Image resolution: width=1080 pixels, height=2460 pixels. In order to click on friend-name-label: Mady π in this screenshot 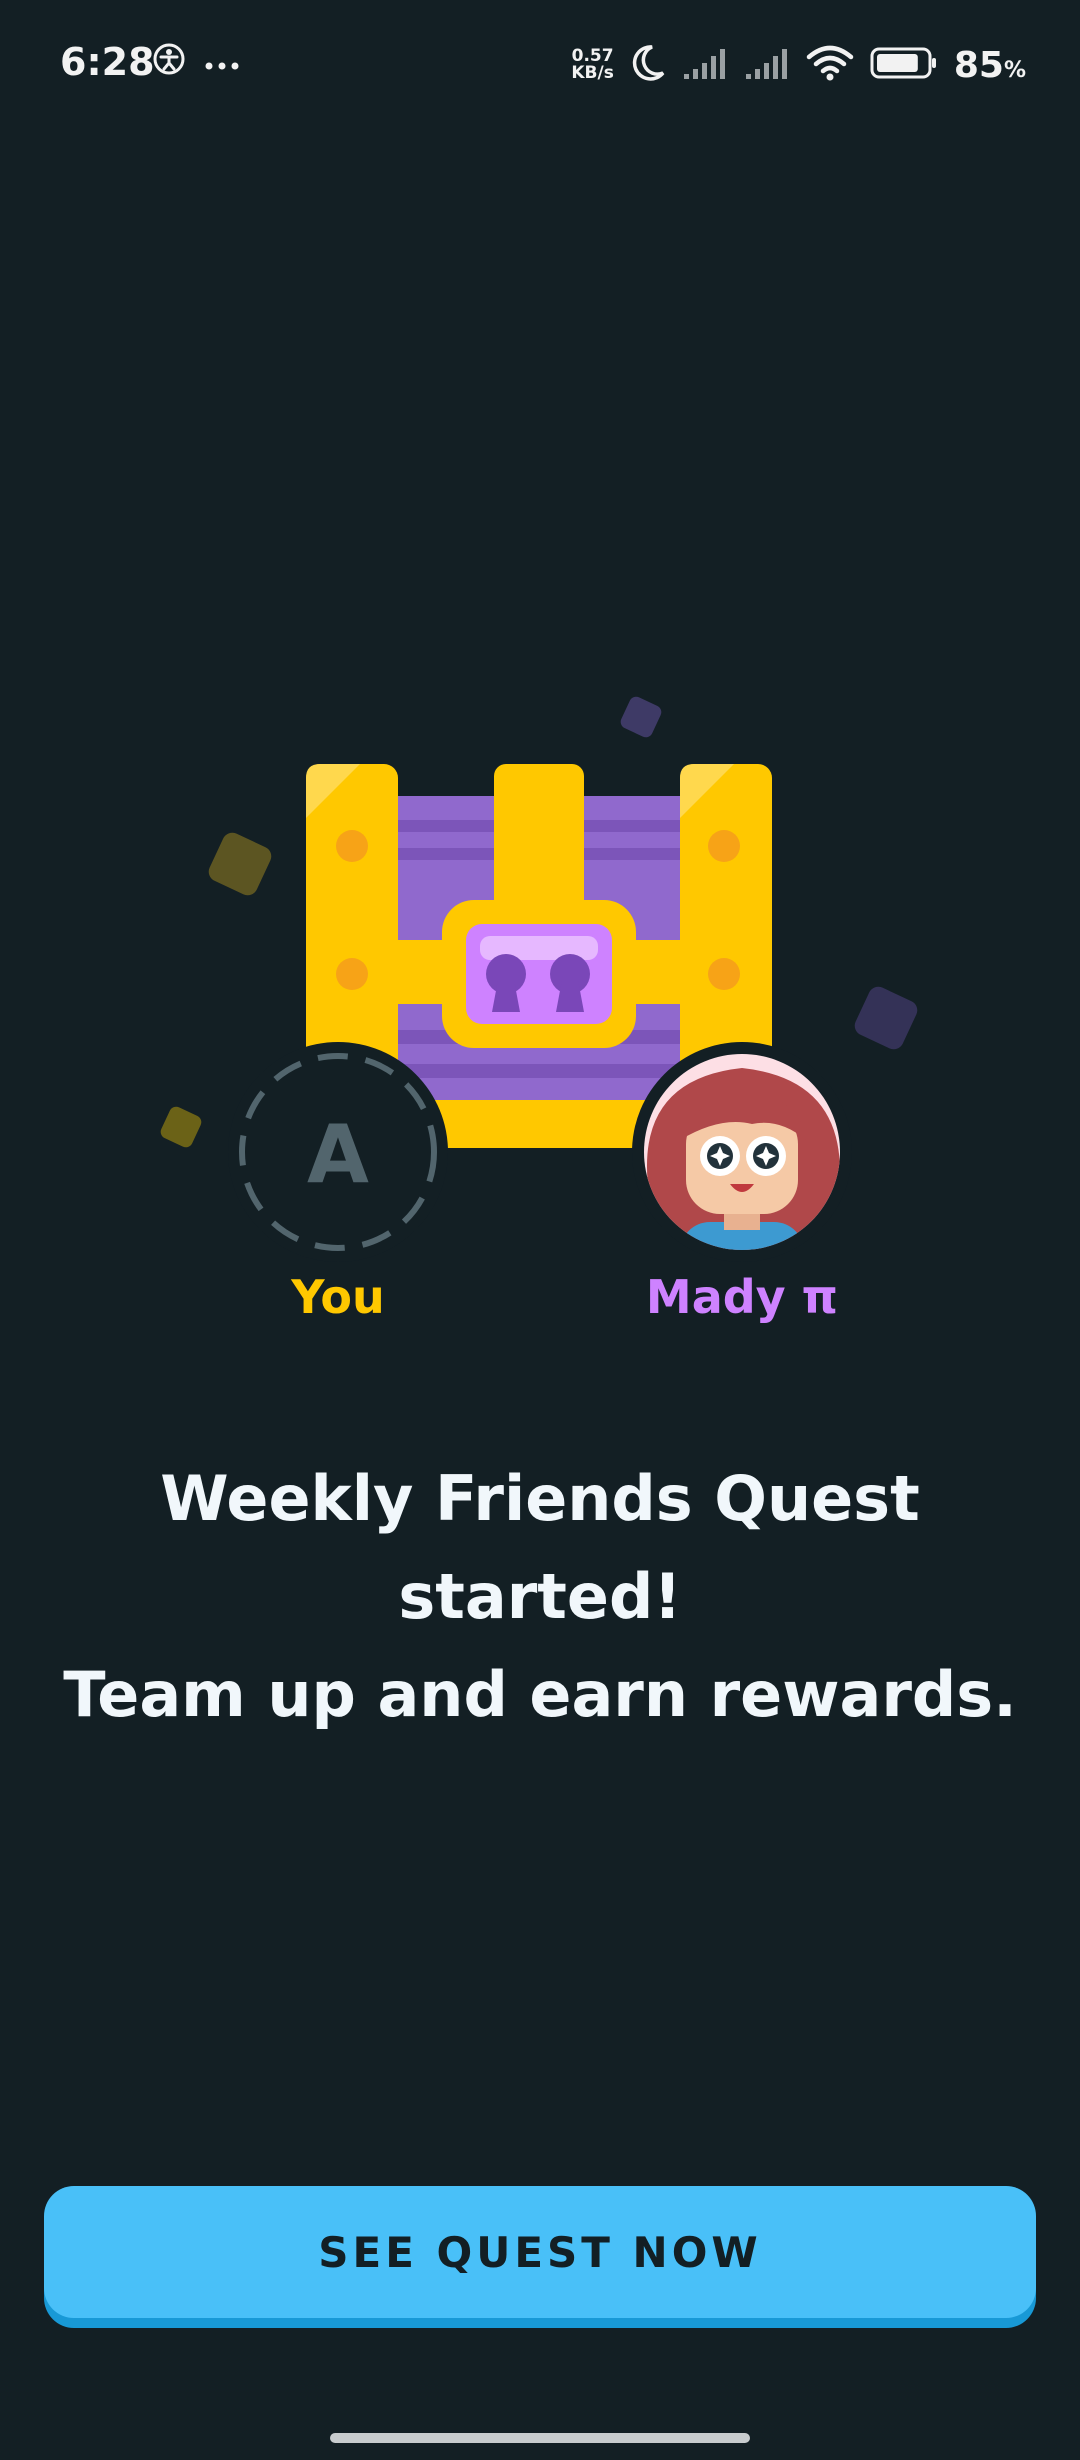, I will do `click(742, 1297)`.